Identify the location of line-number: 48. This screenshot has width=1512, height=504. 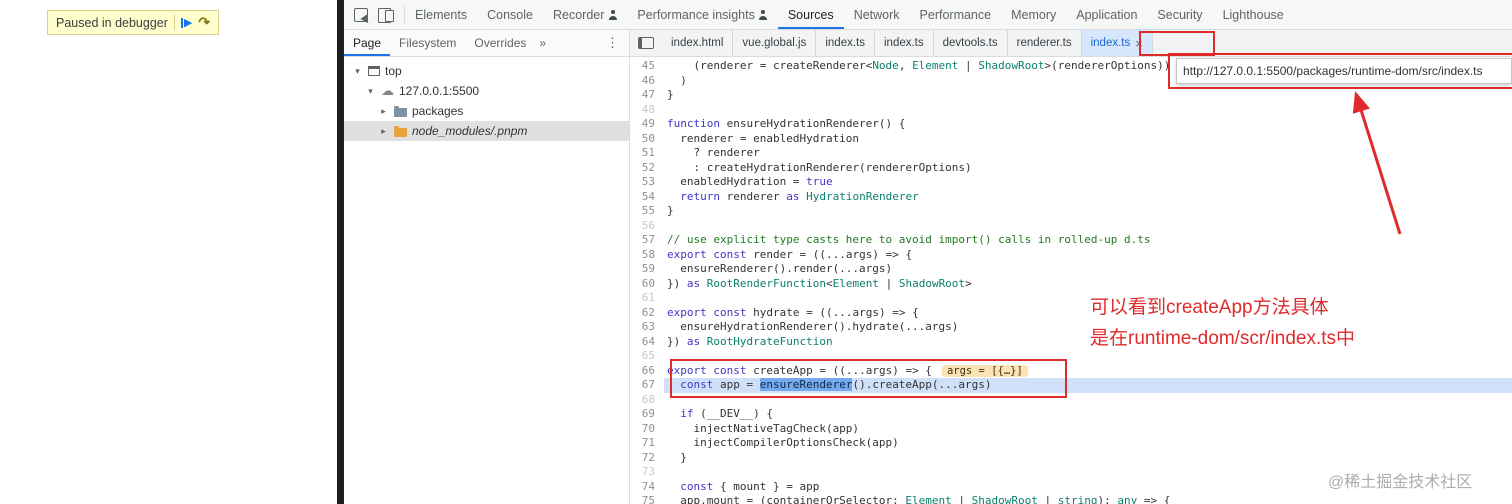
(647, 110).